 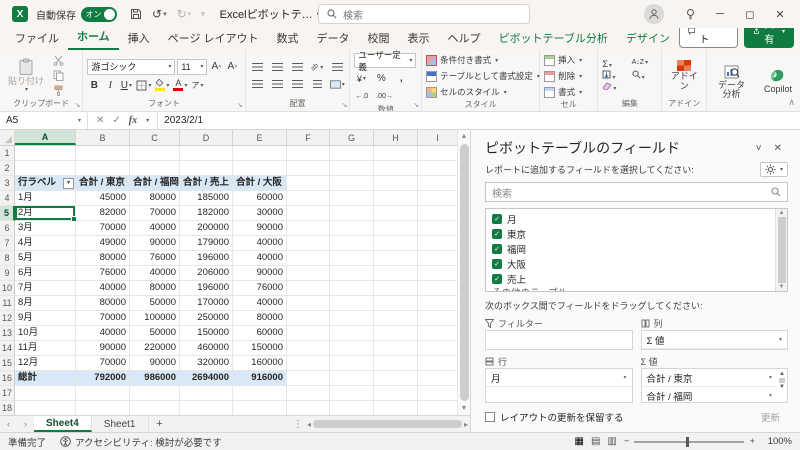 I want to click on cell-G16, so click(x=352, y=378).